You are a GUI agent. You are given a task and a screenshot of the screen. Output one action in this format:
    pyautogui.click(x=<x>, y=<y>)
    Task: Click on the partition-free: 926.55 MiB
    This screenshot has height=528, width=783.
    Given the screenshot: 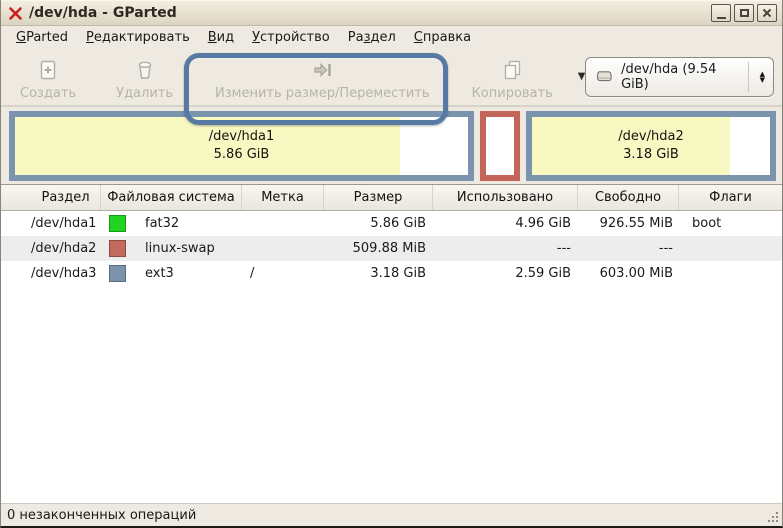 What is the action you would take?
    pyautogui.click(x=636, y=223)
    